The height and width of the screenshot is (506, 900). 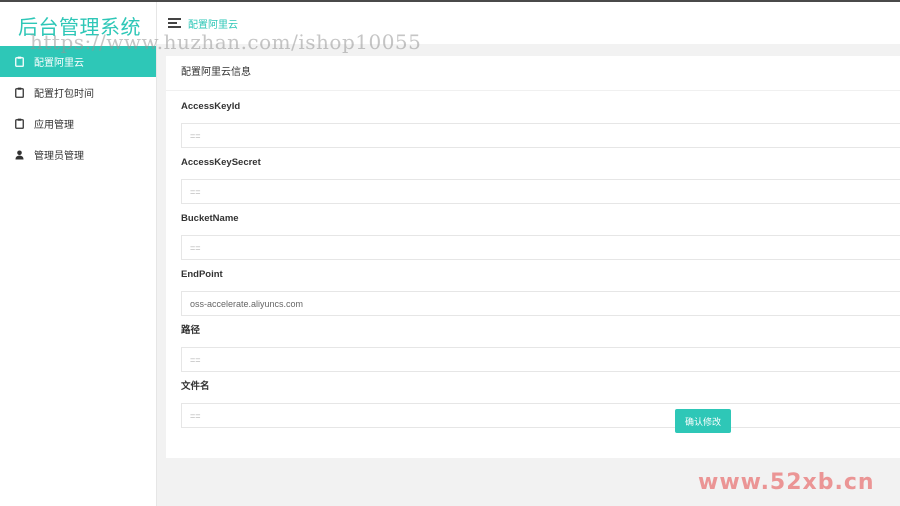 What do you see at coordinates (211, 106) in the screenshot?
I see `field-label: AccessKeyId` at bounding box center [211, 106].